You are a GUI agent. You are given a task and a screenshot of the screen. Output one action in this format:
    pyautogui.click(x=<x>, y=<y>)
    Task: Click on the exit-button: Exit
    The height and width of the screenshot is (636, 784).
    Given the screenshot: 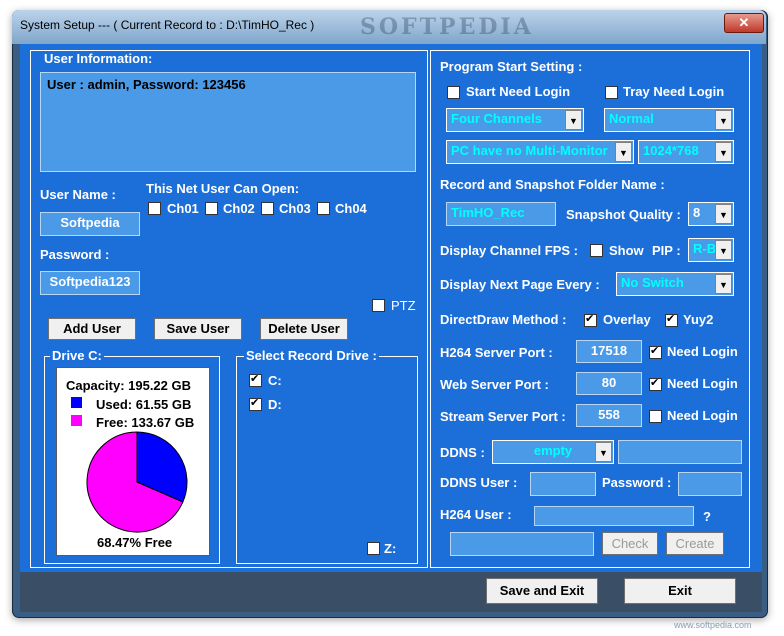 What is the action you would take?
    pyautogui.click(x=680, y=591)
    